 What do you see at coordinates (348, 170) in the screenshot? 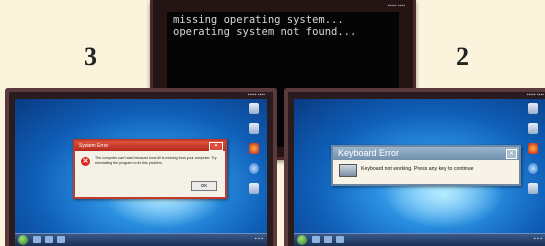
I see `keyboard-icon` at bounding box center [348, 170].